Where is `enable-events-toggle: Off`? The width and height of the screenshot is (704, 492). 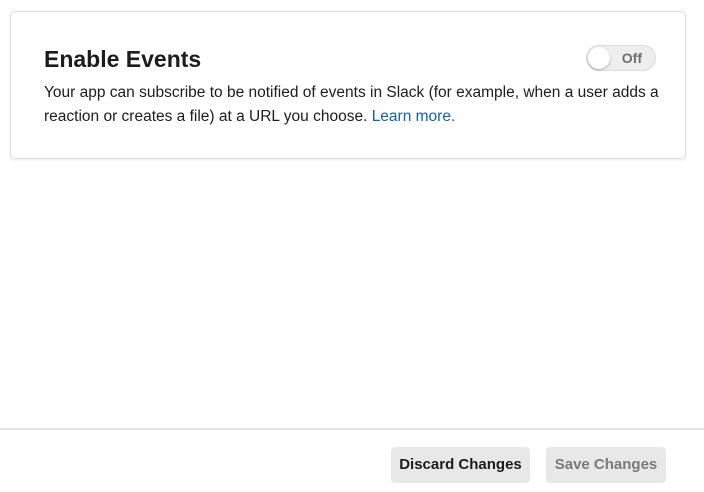
enable-events-toggle: Off is located at coordinates (621, 58).